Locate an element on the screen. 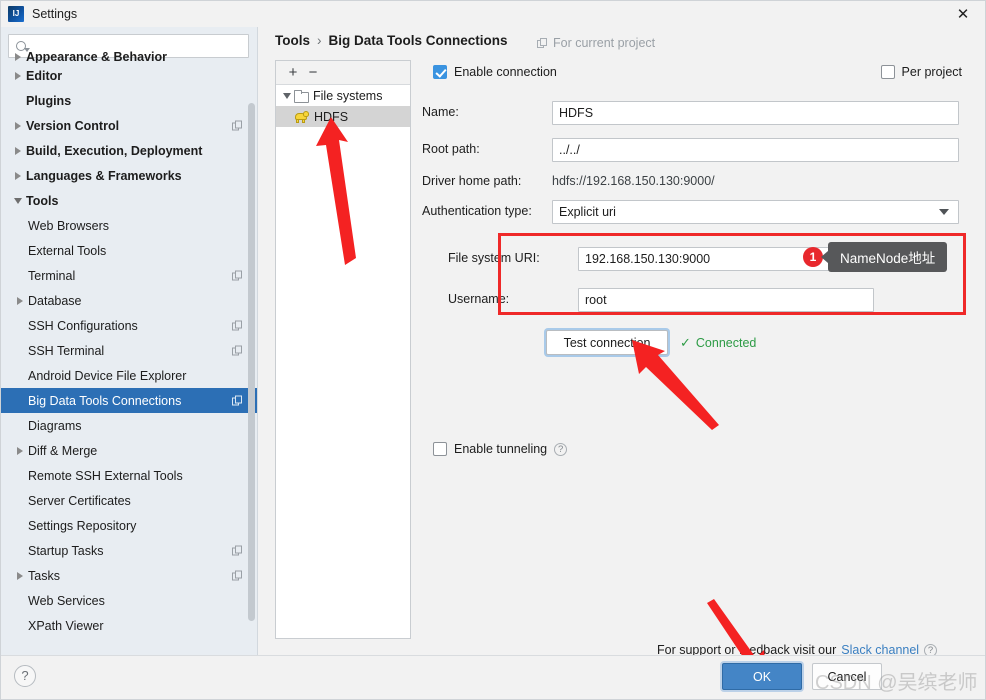 This screenshot has width=986, height=700. main-scrollbar is located at coordinates (981, 368).